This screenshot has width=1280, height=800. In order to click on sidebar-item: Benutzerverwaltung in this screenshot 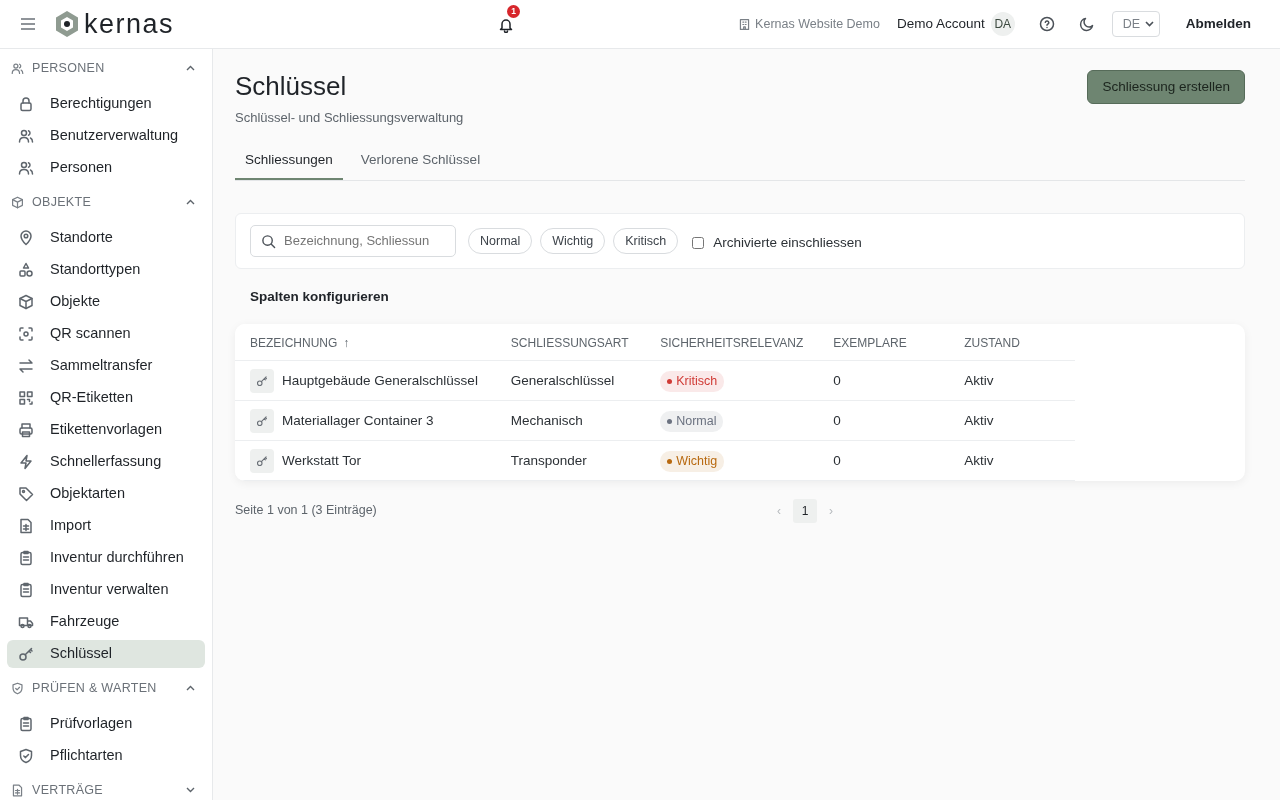, I will do `click(106, 136)`.